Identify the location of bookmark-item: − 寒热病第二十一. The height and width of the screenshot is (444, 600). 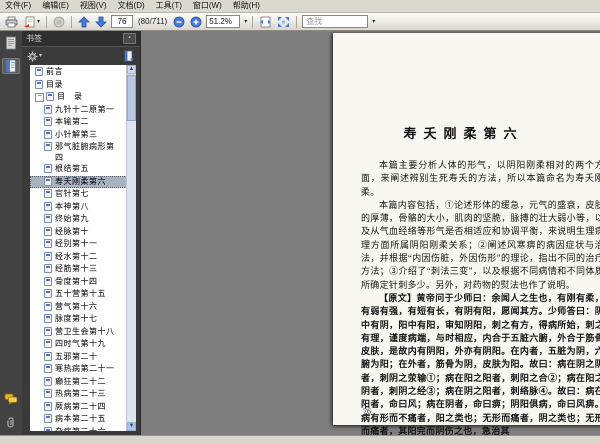
(78, 369).